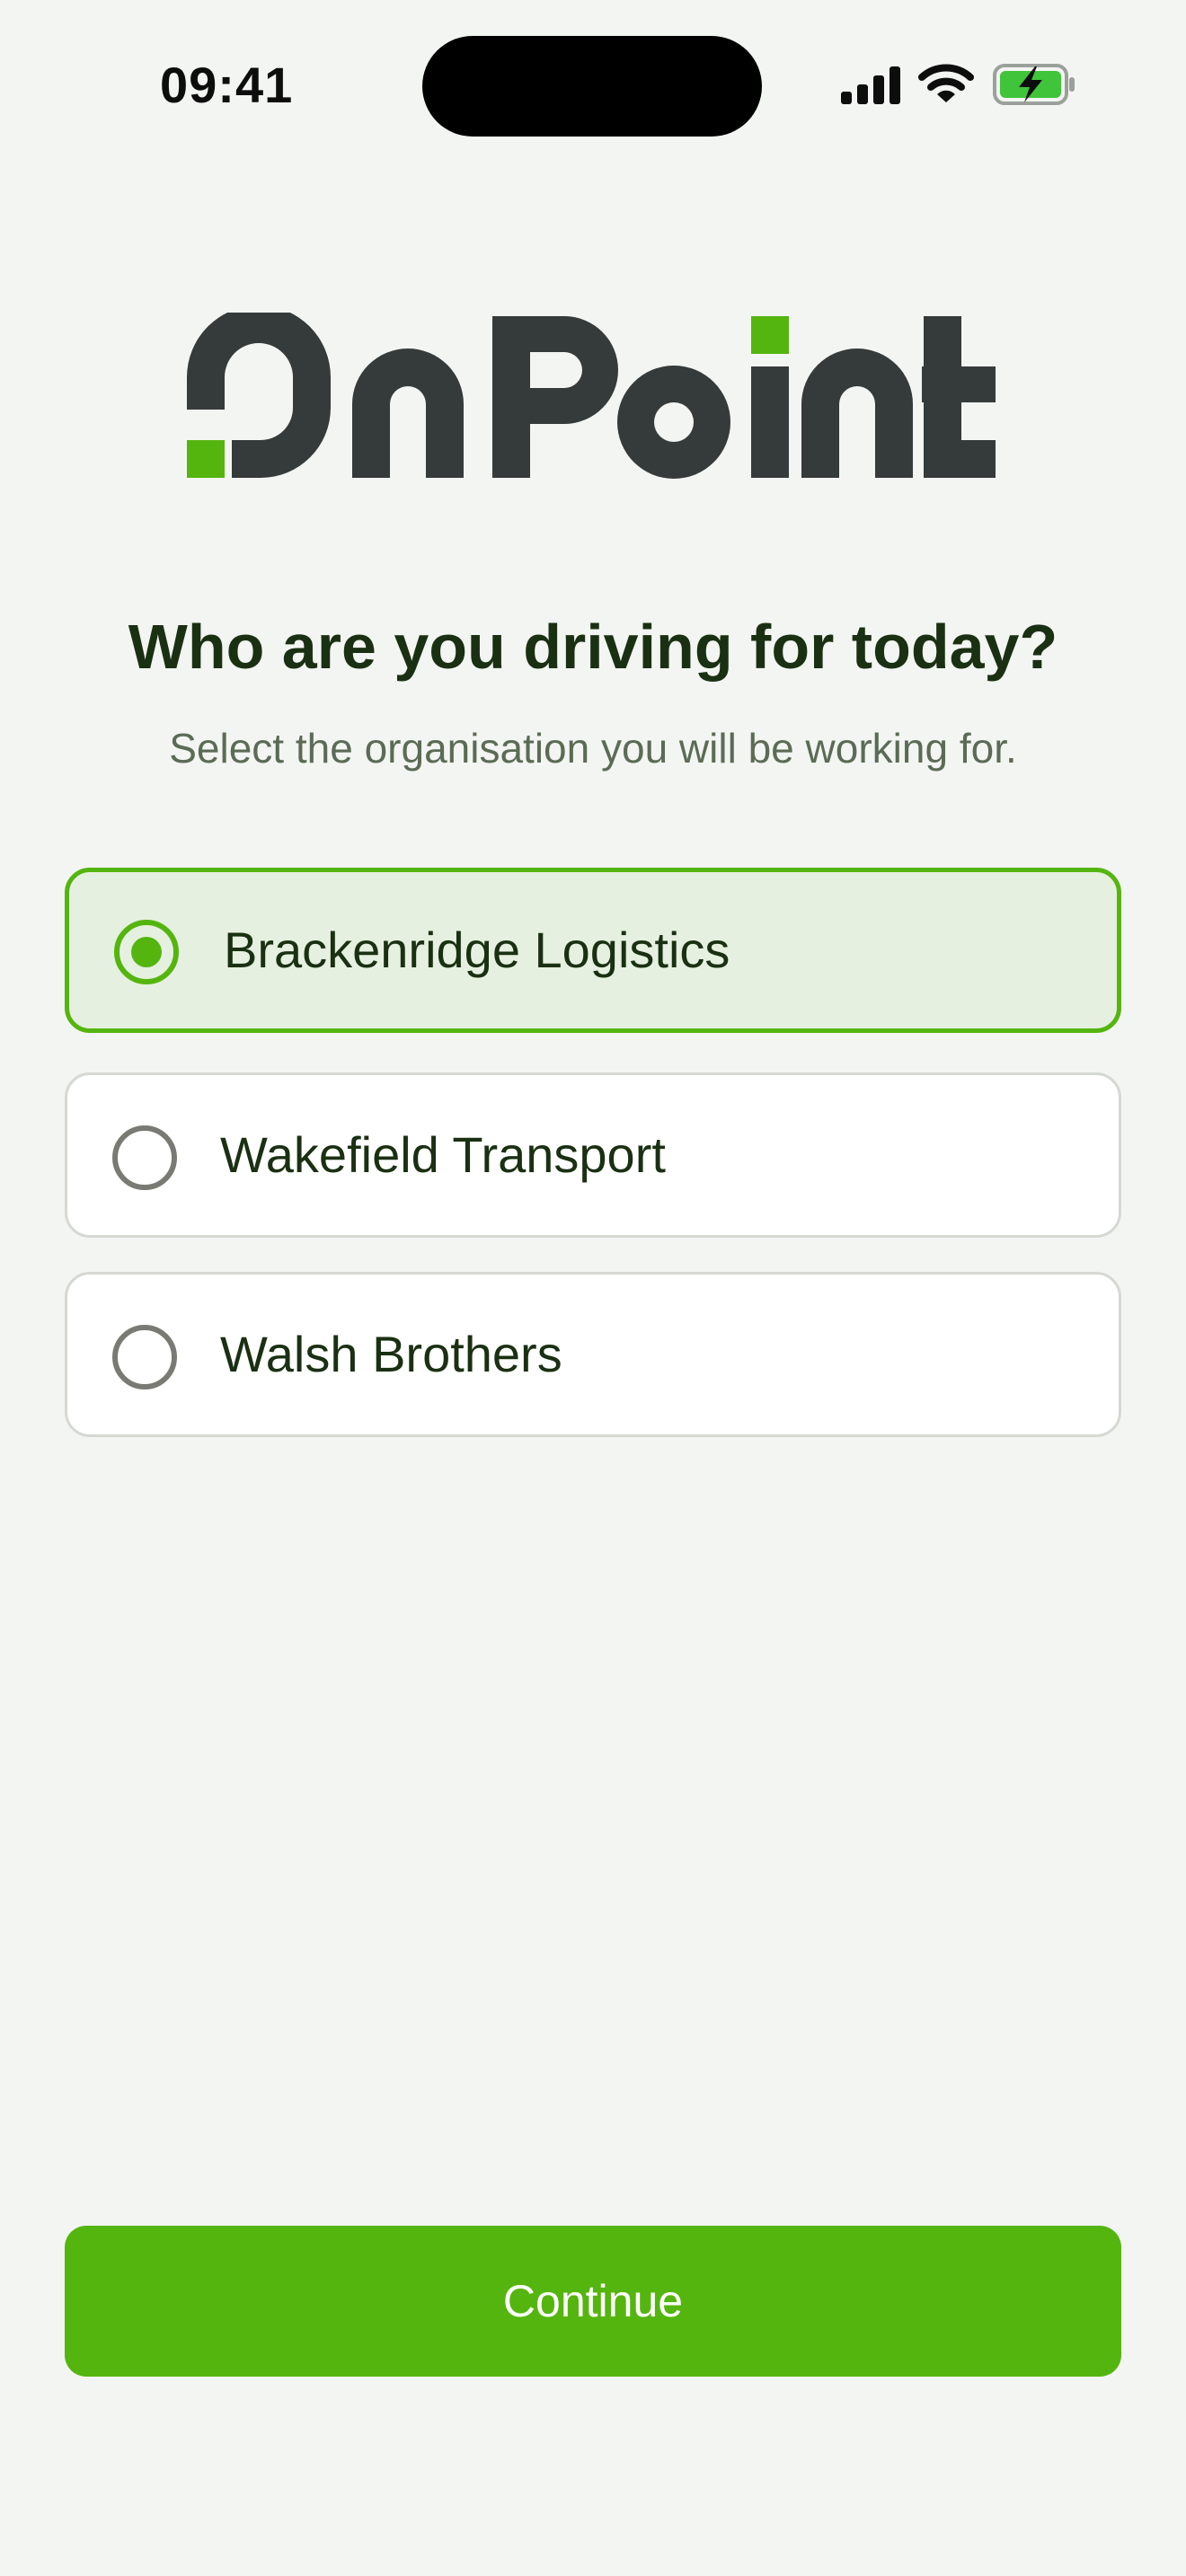 This screenshot has width=1186, height=2576. I want to click on organisation-option-walsh-brothers: Walsh Brothers, so click(593, 1354).